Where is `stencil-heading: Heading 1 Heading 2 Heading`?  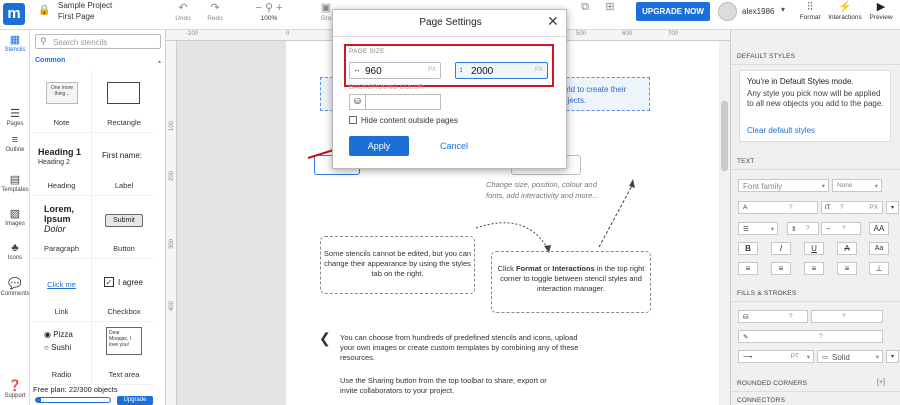
stencil-heading: Heading 1 Heading 2 Heading is located at coordinates (62, 164).